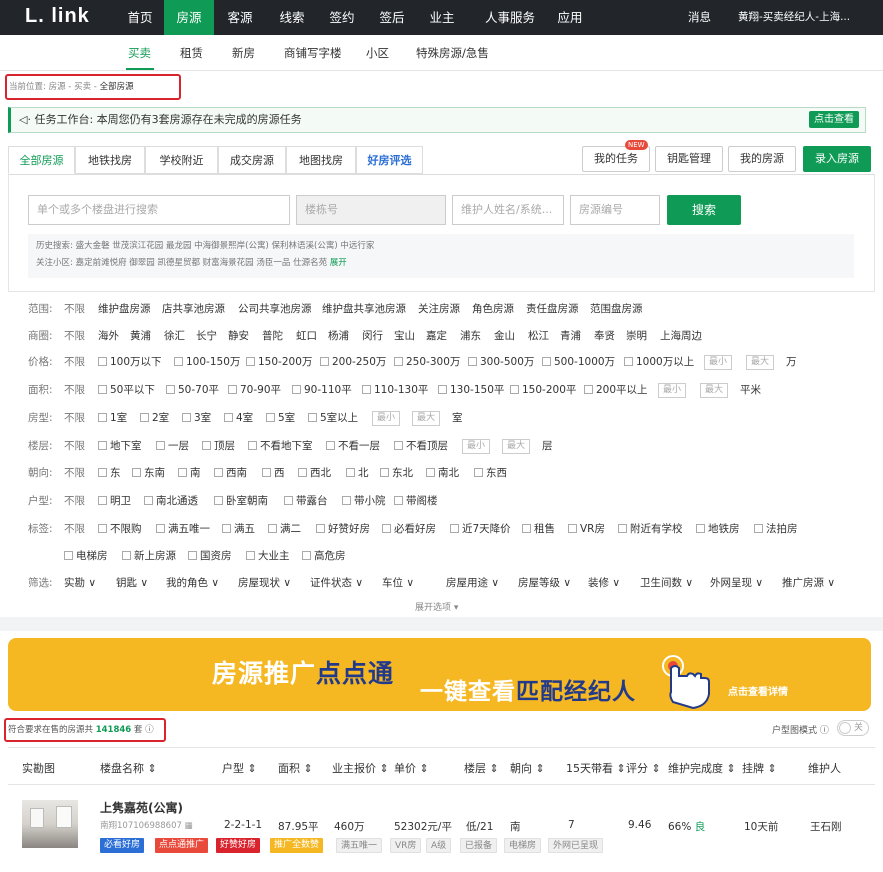 Image resolution: width=883 pixels, height=872 pixels. Describe the element at coordinates (718, 529) in the screenshot. I see `filter-checkbox: 地铁房` at that location.